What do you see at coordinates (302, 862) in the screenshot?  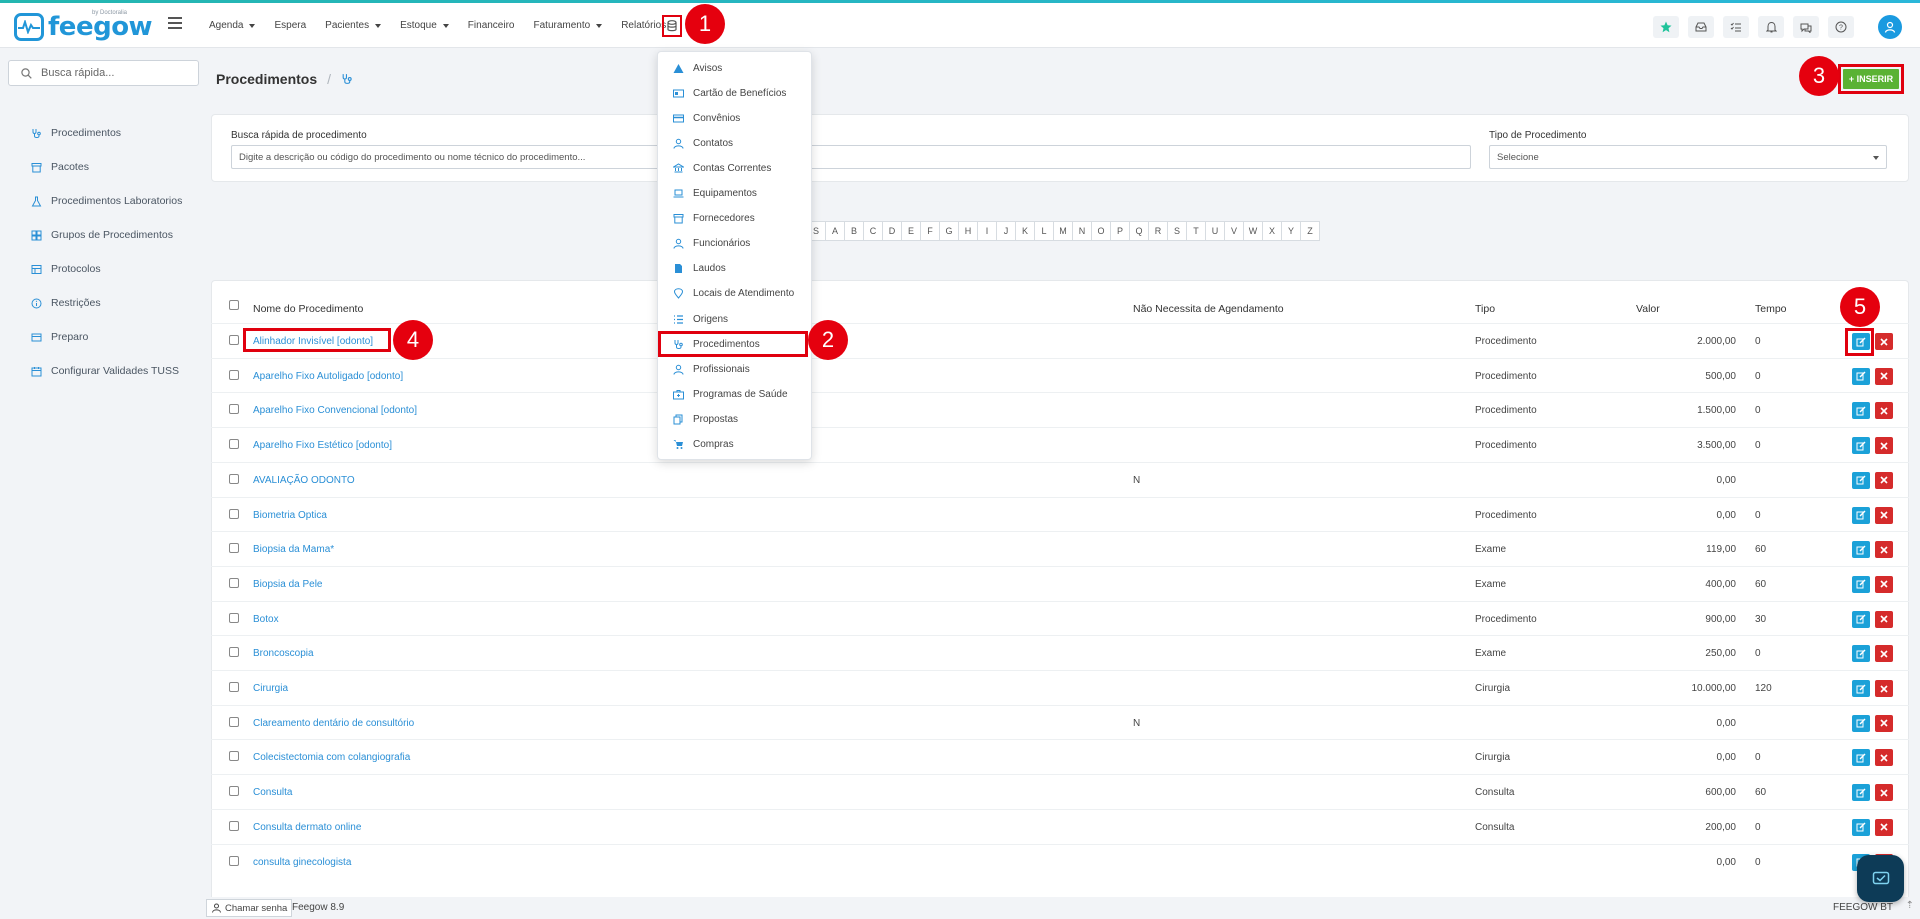 I see `procedure-name-link: consulta ginecologista` at bounding box center [302, 862].